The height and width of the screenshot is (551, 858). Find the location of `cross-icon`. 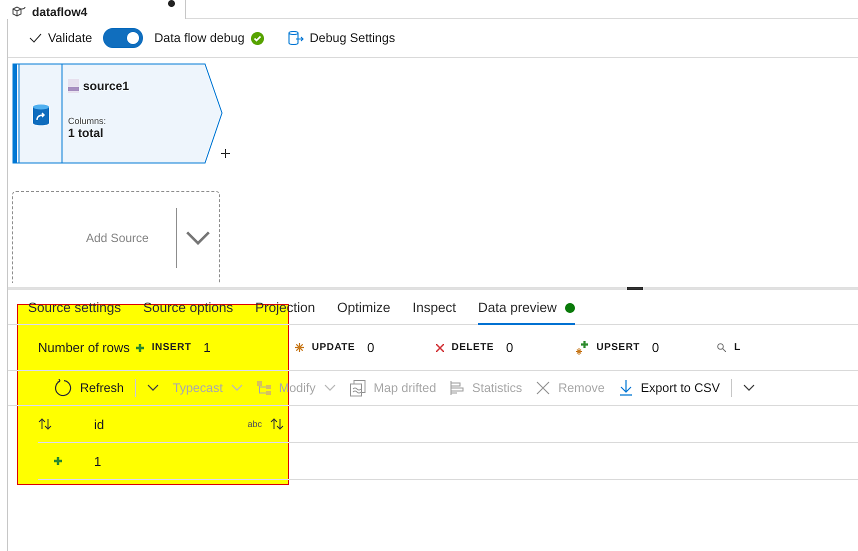

cross-icon is located at coordinates (440, 348).